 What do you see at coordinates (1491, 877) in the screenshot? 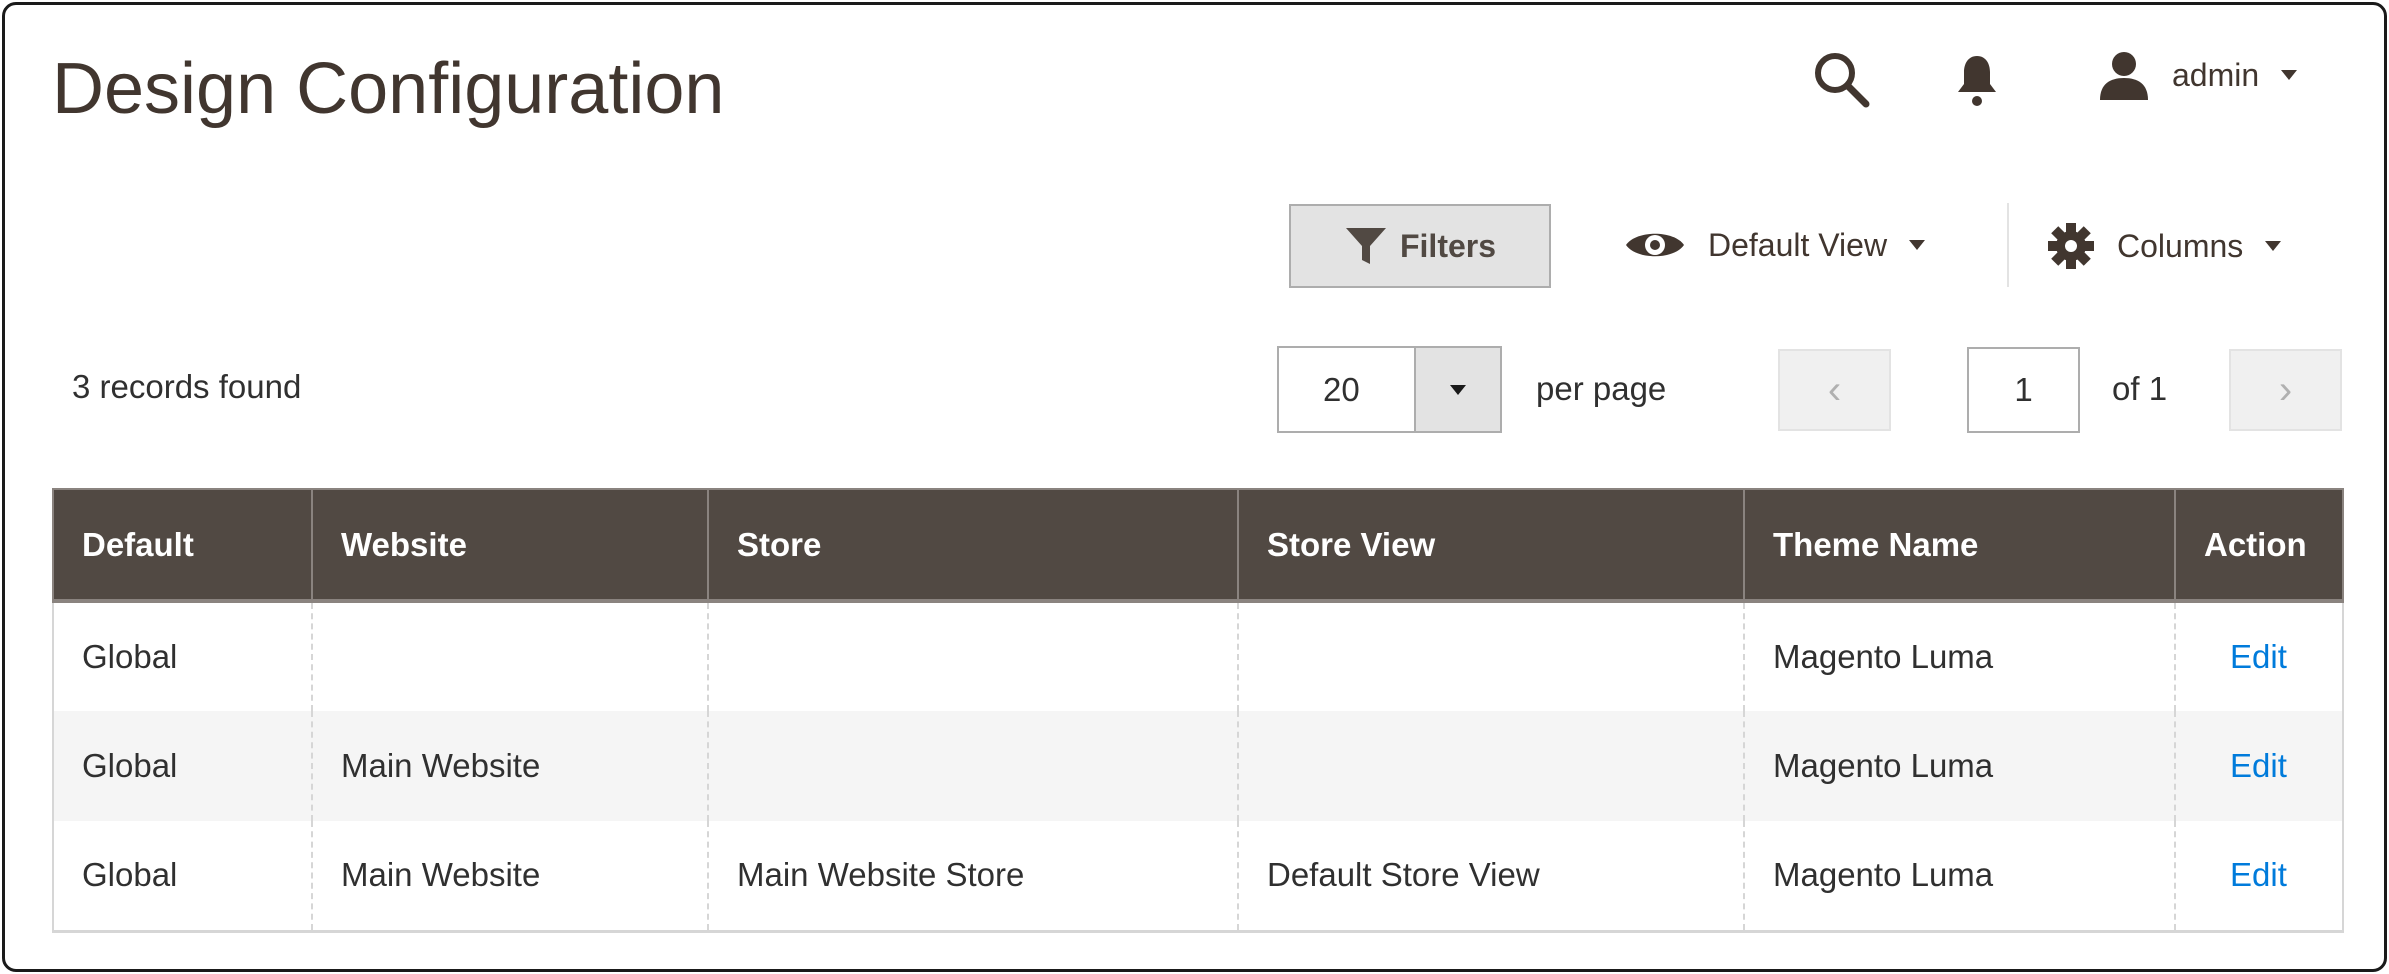
I see `cell-store-view: Default Store View` at bounding box center [1491, 877].